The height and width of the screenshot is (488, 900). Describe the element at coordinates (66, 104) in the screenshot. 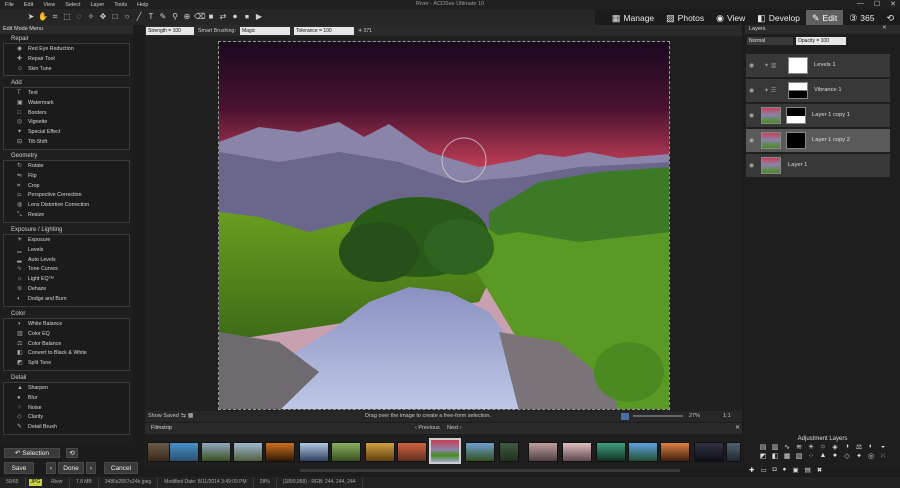

I see `menu-item-watermark: ▣ Watermark` at that location.